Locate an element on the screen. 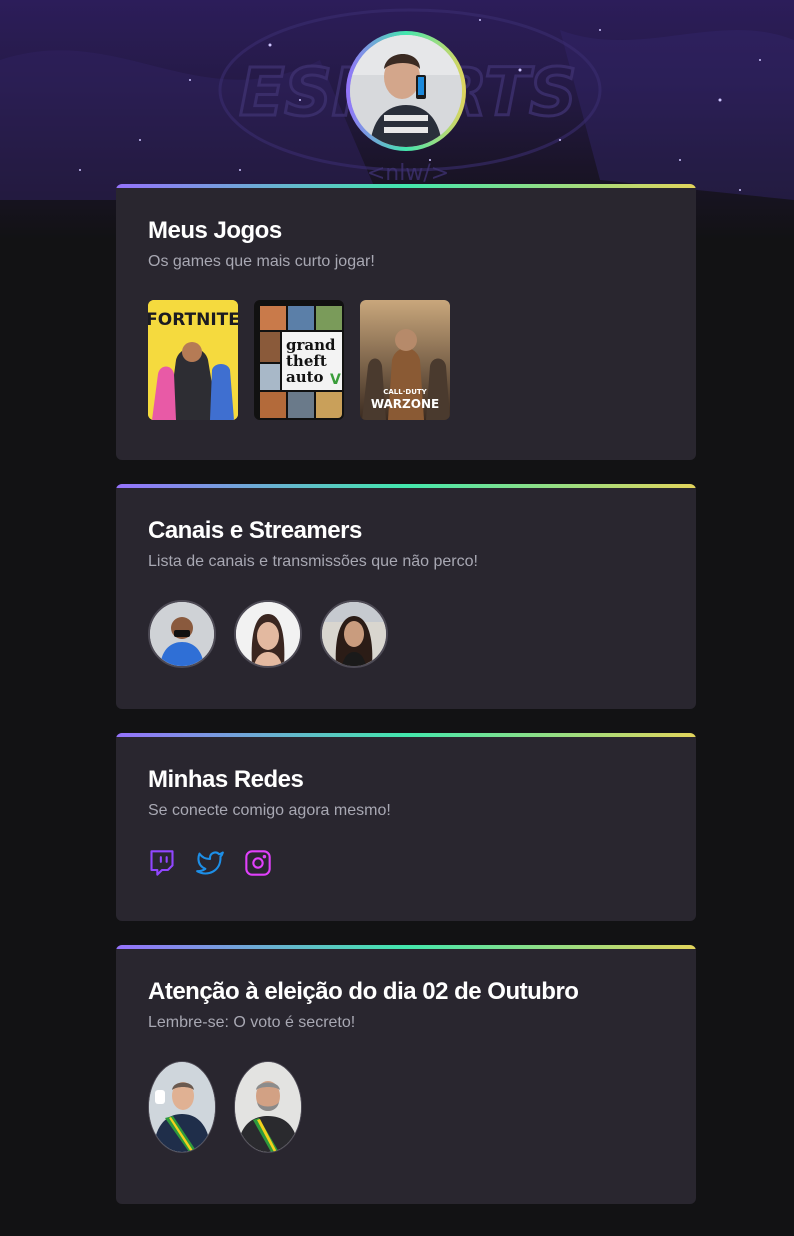  streamers-title: Canais e Streamers is located at coordinates (255, 530).